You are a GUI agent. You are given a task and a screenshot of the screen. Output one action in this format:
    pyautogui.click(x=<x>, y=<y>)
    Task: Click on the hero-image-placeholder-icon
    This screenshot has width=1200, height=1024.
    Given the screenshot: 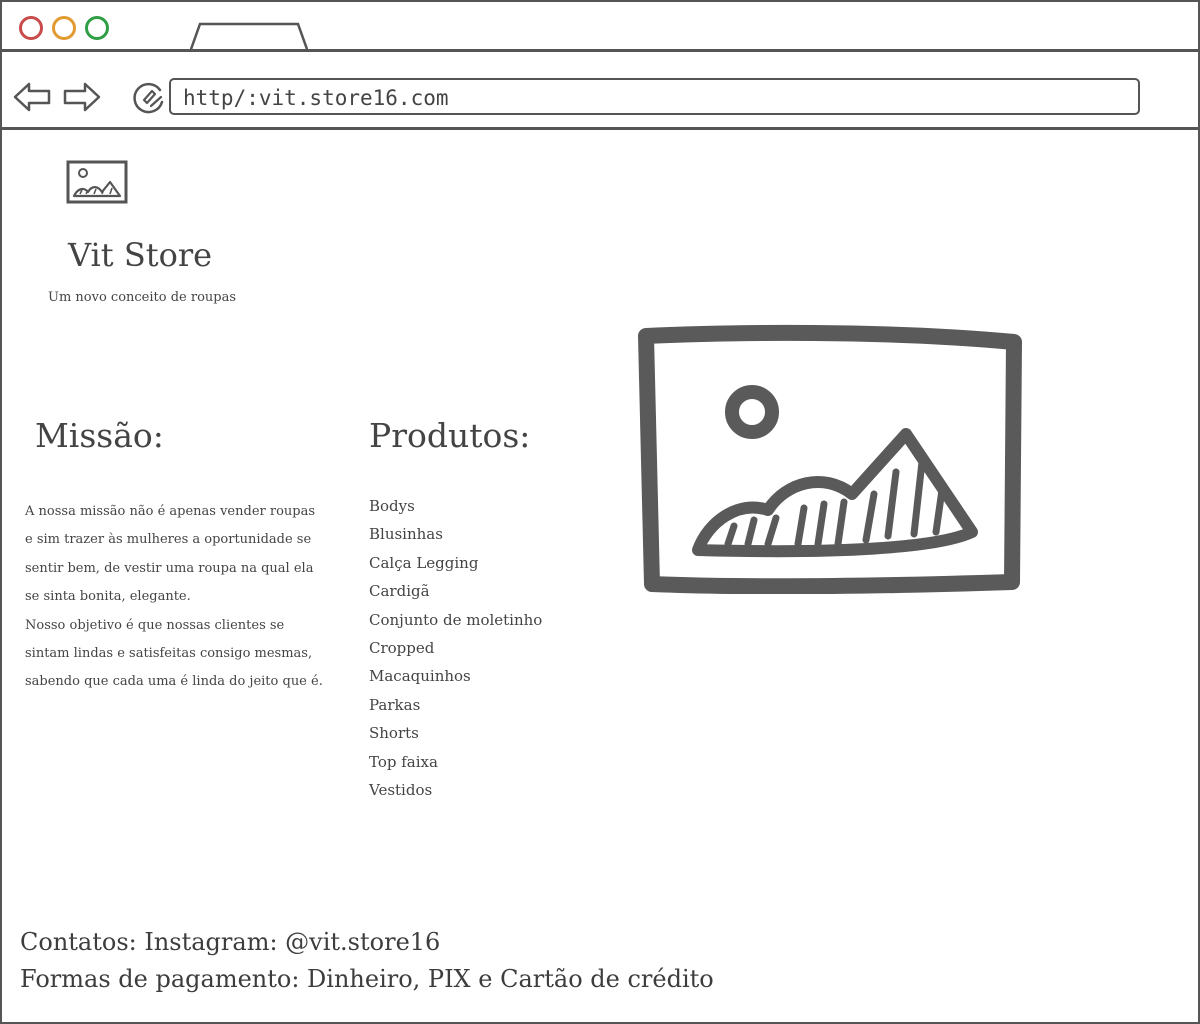 What is the action you would take?
    pyautogui.click(x=830, y=459)
    